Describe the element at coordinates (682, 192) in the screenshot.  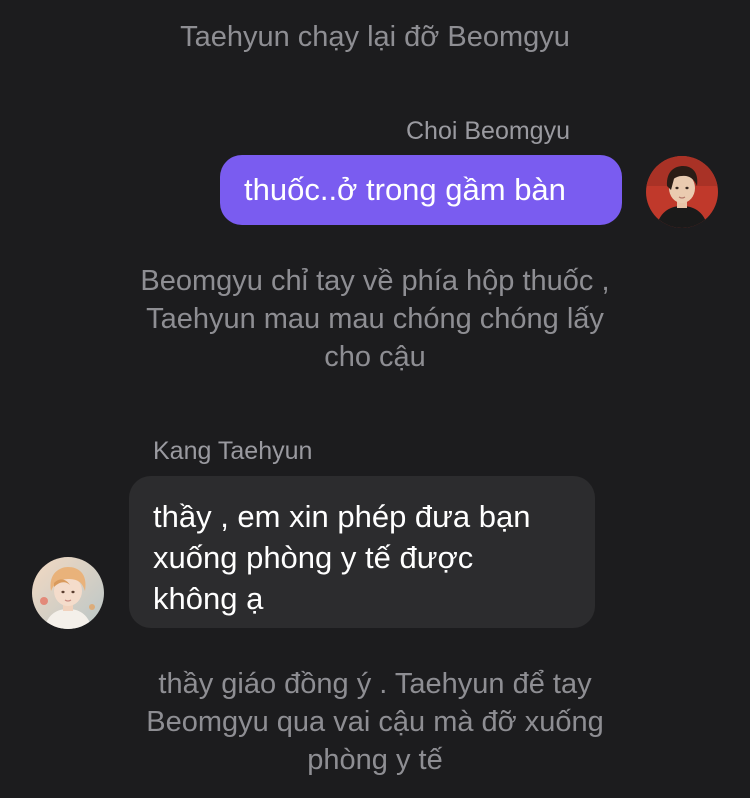
I see `avatar-beomgyu-icon` at that location.